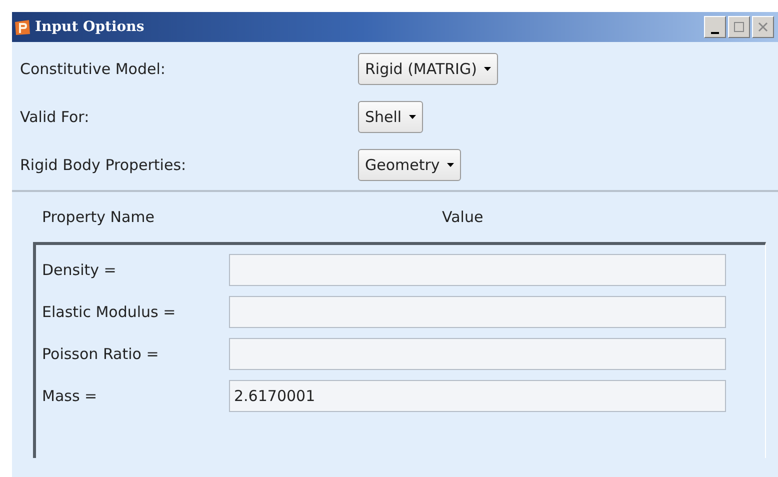 This screenshot has width=778, height=477. I want to click on value-field: 2.6170001, so click(477, 396).